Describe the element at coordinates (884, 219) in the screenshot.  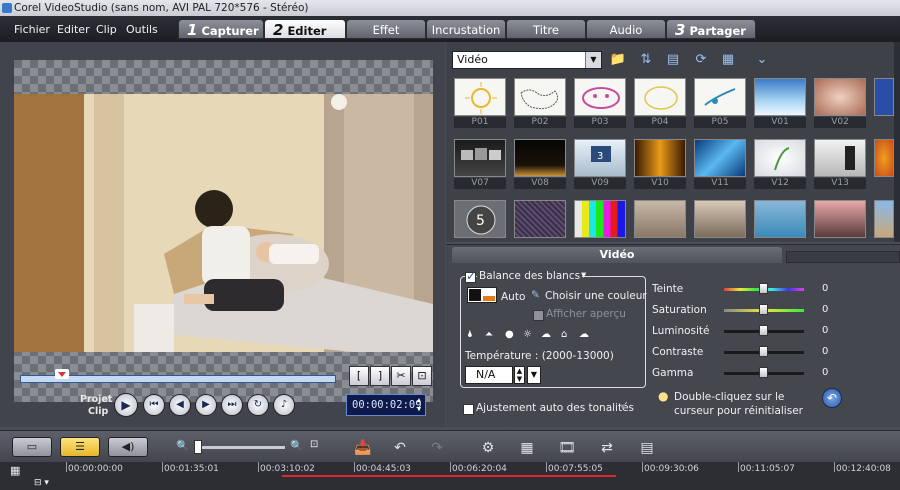
I see `thumbnail-photo-5-partial` at that location.